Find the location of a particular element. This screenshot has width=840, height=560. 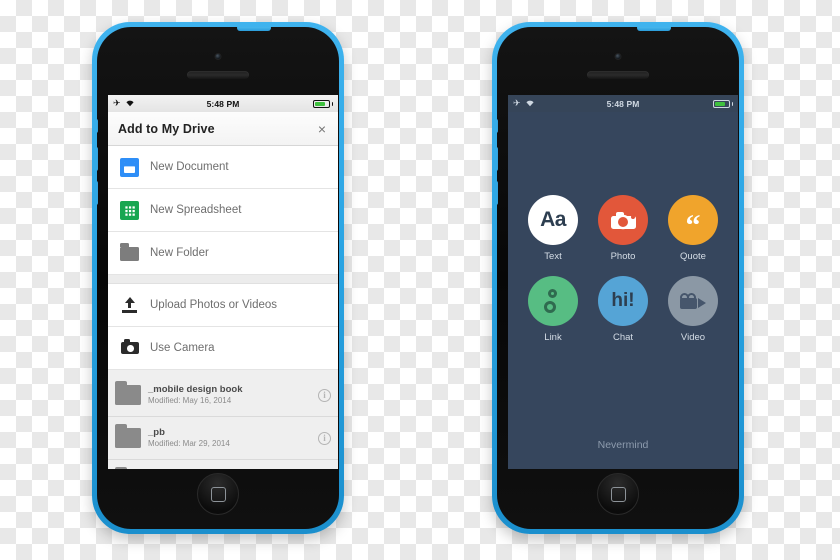

post-type-photo: Photo is located at coordinates (623, 228).